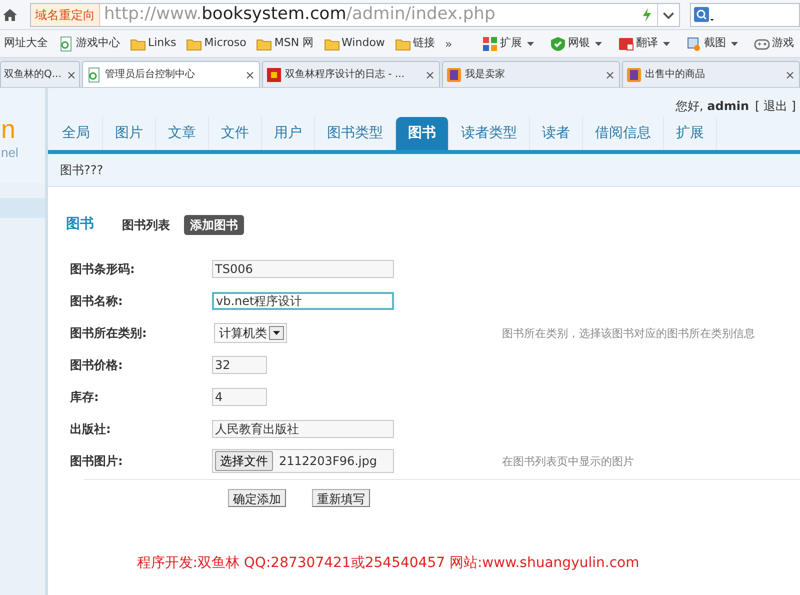 This screenshot has width=800, height=595. Describe the element at coordinates (363, 43) in the screenshot. I see `bookmark-link: Window` at that location.